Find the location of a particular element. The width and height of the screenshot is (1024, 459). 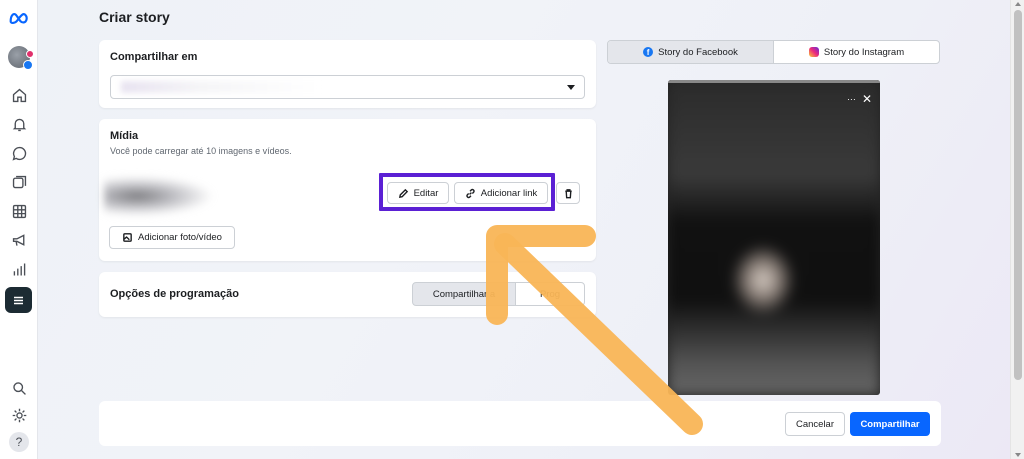

tab-instagram-story: Story do Instagram is located at coordinates (856, 52).